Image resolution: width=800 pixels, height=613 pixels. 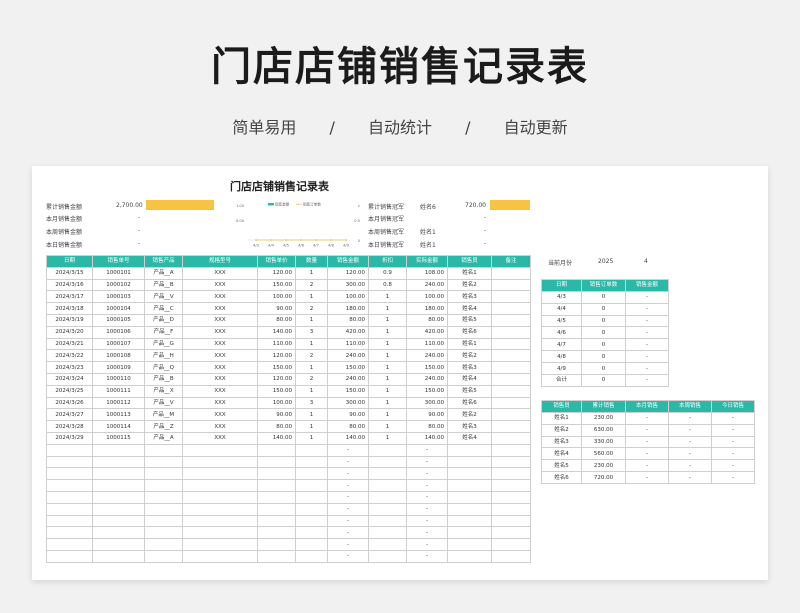 I want to click on table-cell: 产品__F, so click(x=163, y=332).